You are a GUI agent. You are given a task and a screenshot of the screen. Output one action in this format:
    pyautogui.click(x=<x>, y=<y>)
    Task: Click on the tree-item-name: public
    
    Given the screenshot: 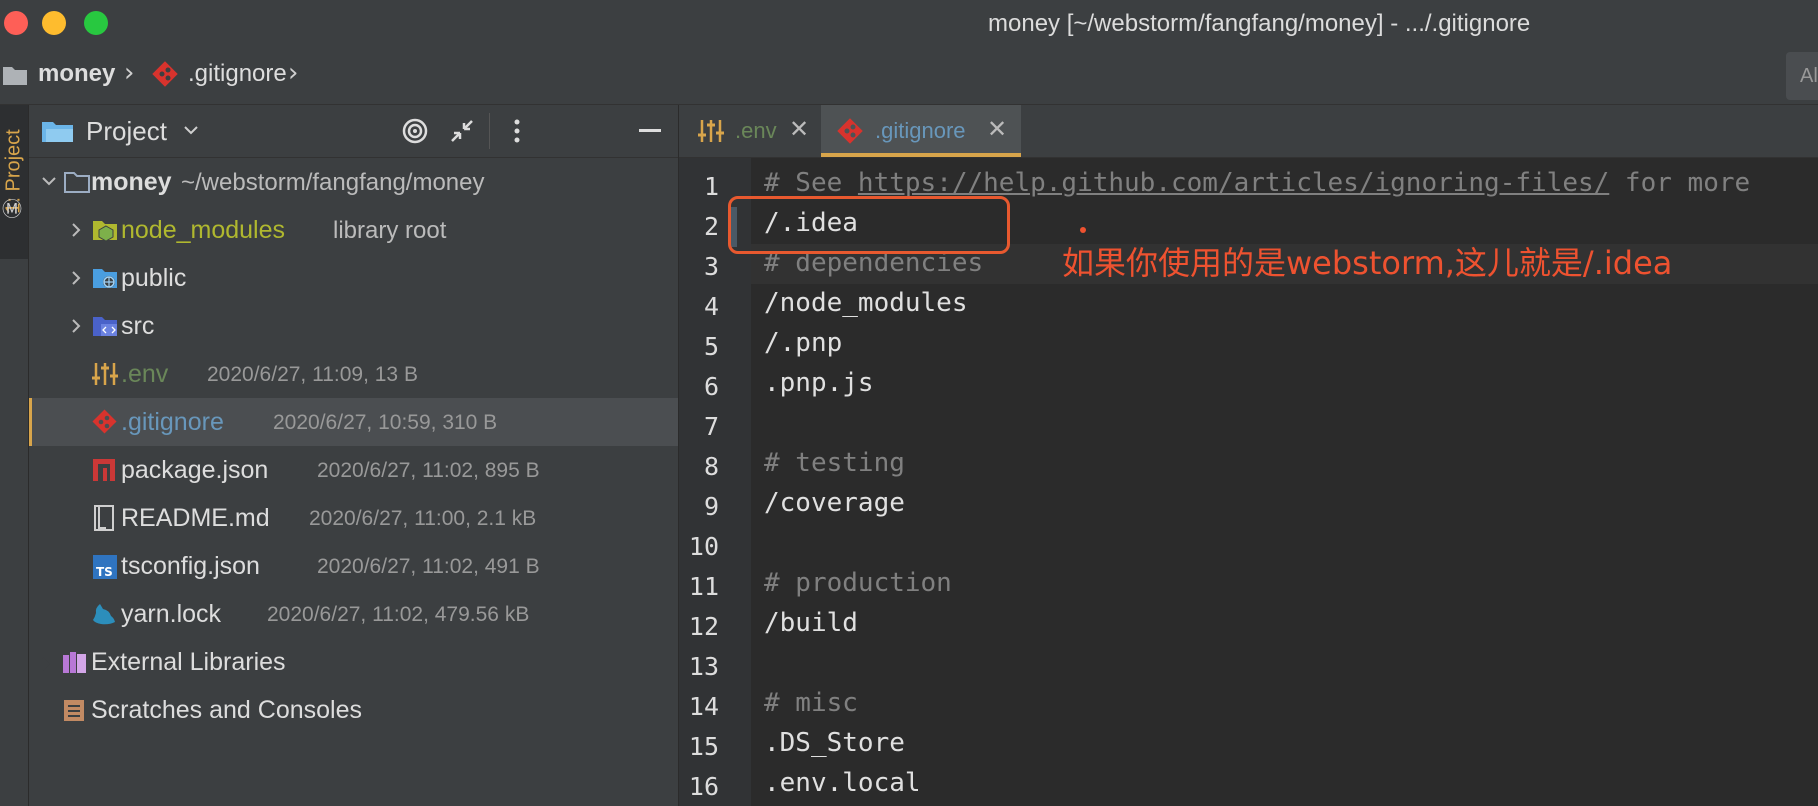 What is the action you would take?
    pyautogui.click(x=154, y=278)
    